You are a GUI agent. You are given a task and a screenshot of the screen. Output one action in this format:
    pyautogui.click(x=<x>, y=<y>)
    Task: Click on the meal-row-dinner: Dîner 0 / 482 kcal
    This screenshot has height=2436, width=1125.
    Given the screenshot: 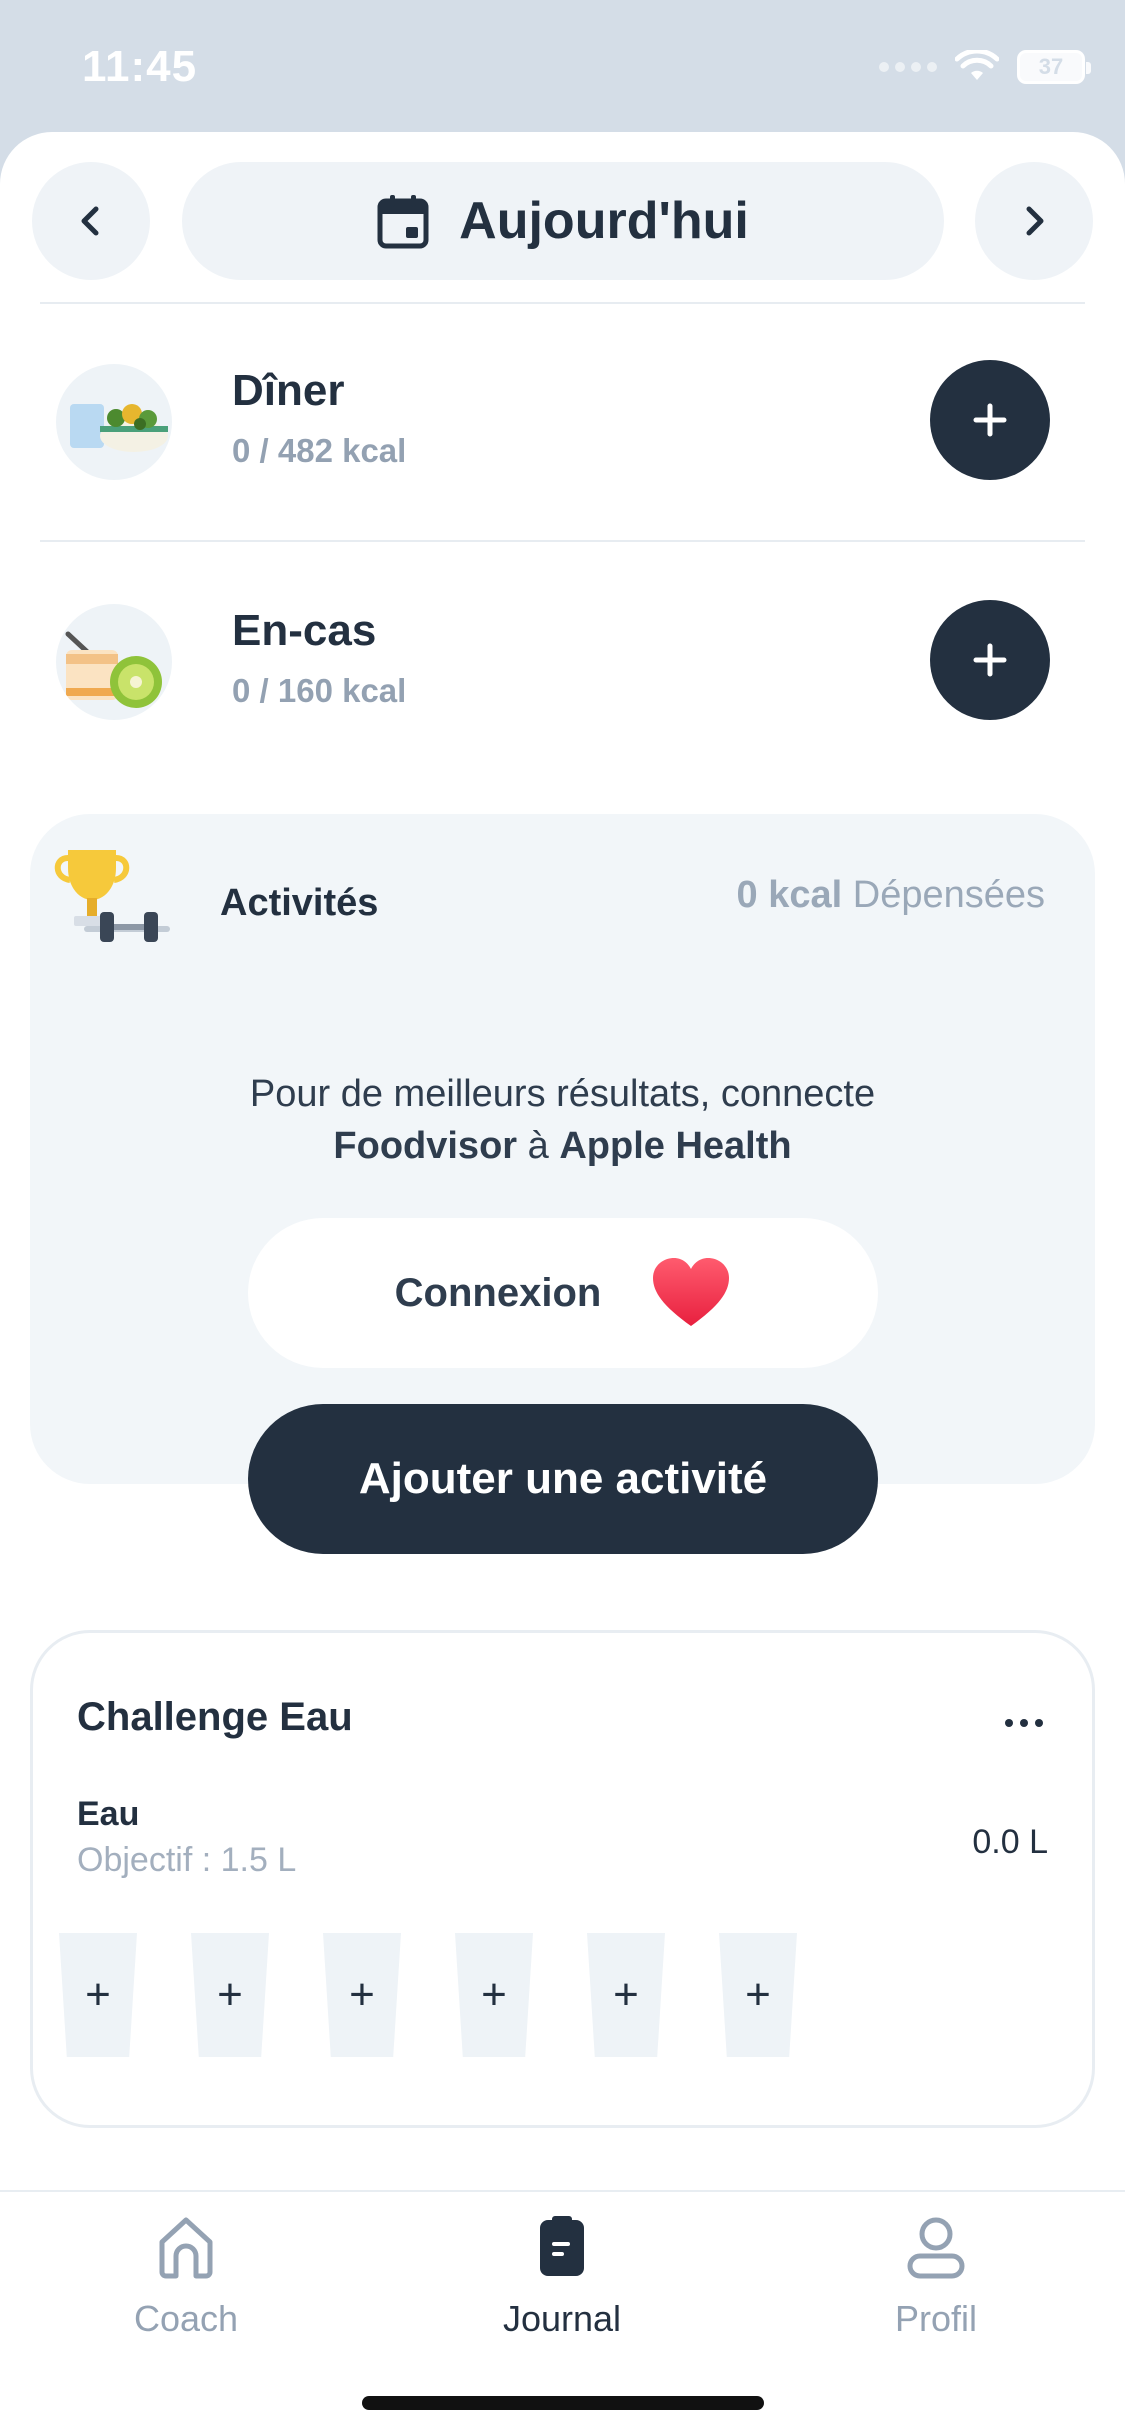 What is the action you would take?
    pyautogui.click(x=562, y=428)
    